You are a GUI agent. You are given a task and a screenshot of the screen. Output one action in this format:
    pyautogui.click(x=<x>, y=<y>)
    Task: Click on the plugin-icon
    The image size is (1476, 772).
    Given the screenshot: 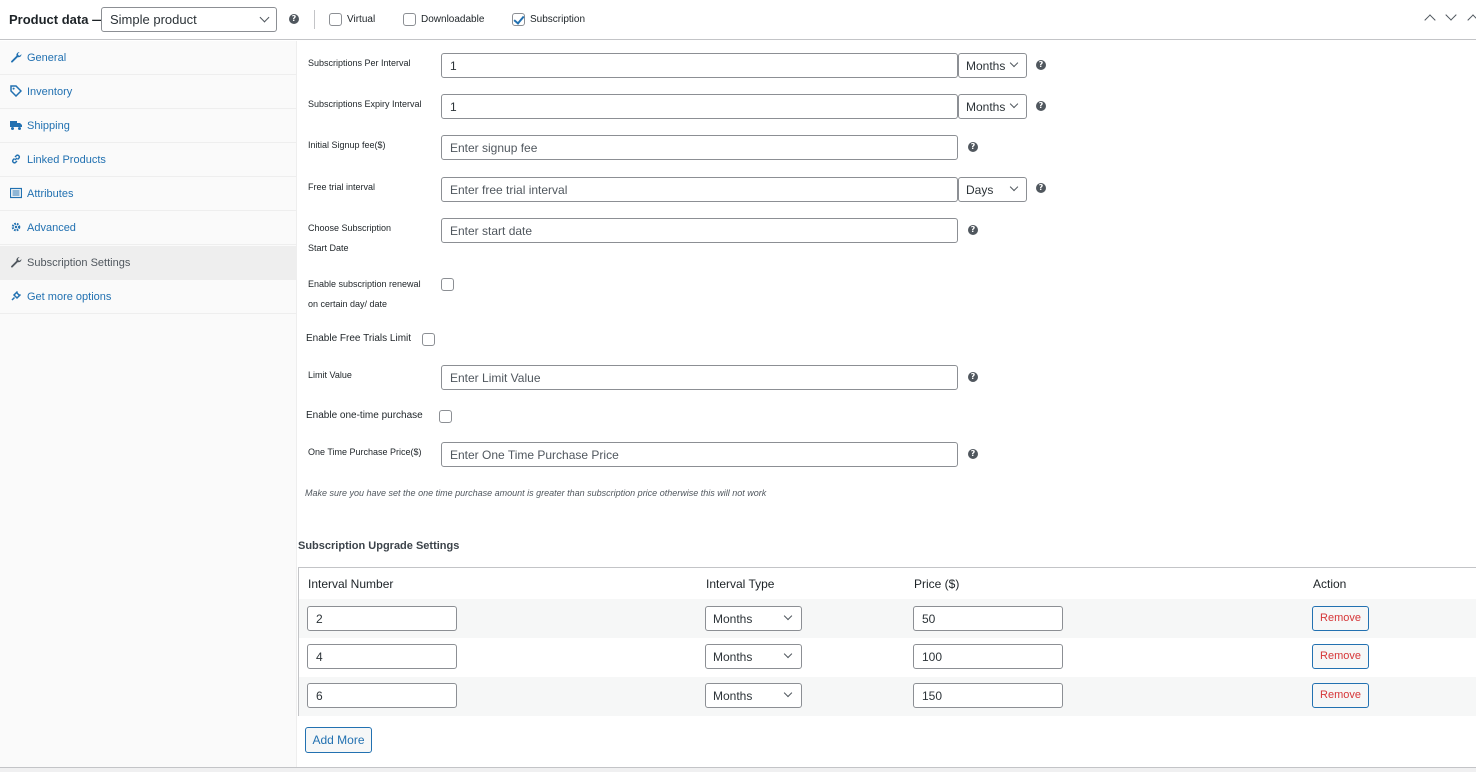 What is the action you would take?
    pyautogui.click(x=16, y=295)
    